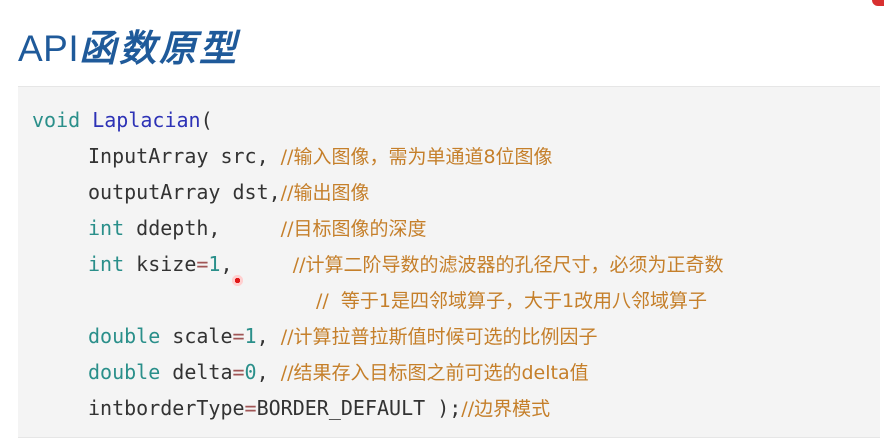 Image resolution: width=884 pixels, height=444 pixels. What do you see at coordinates (353, 229) in the screenshot?
I see `comment-ddepth: //目标图像的深度` at bounding box center [353, 229].